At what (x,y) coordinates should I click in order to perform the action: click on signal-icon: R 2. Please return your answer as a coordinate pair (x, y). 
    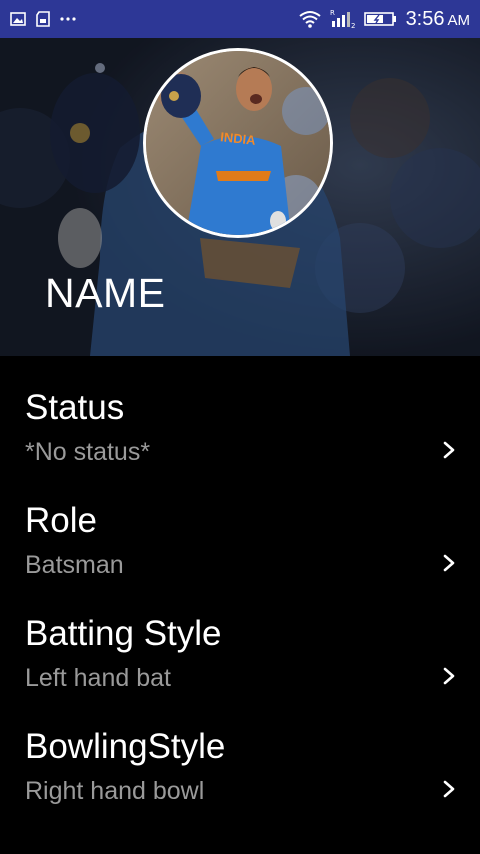
    Looking at the image, I should click on (343, 19).